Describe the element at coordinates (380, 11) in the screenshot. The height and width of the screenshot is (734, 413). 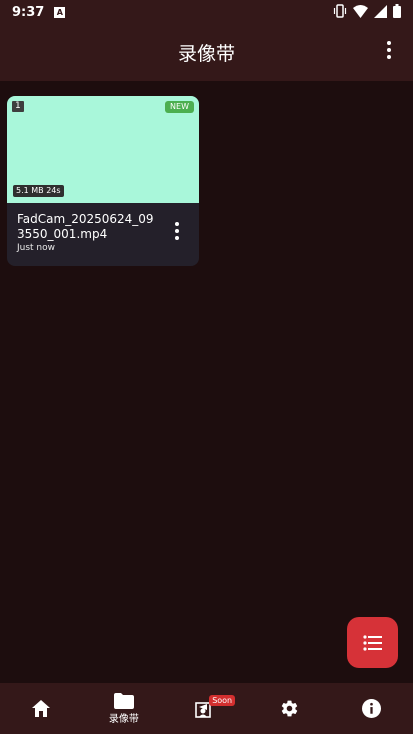
I see `signal-icon` at that location.